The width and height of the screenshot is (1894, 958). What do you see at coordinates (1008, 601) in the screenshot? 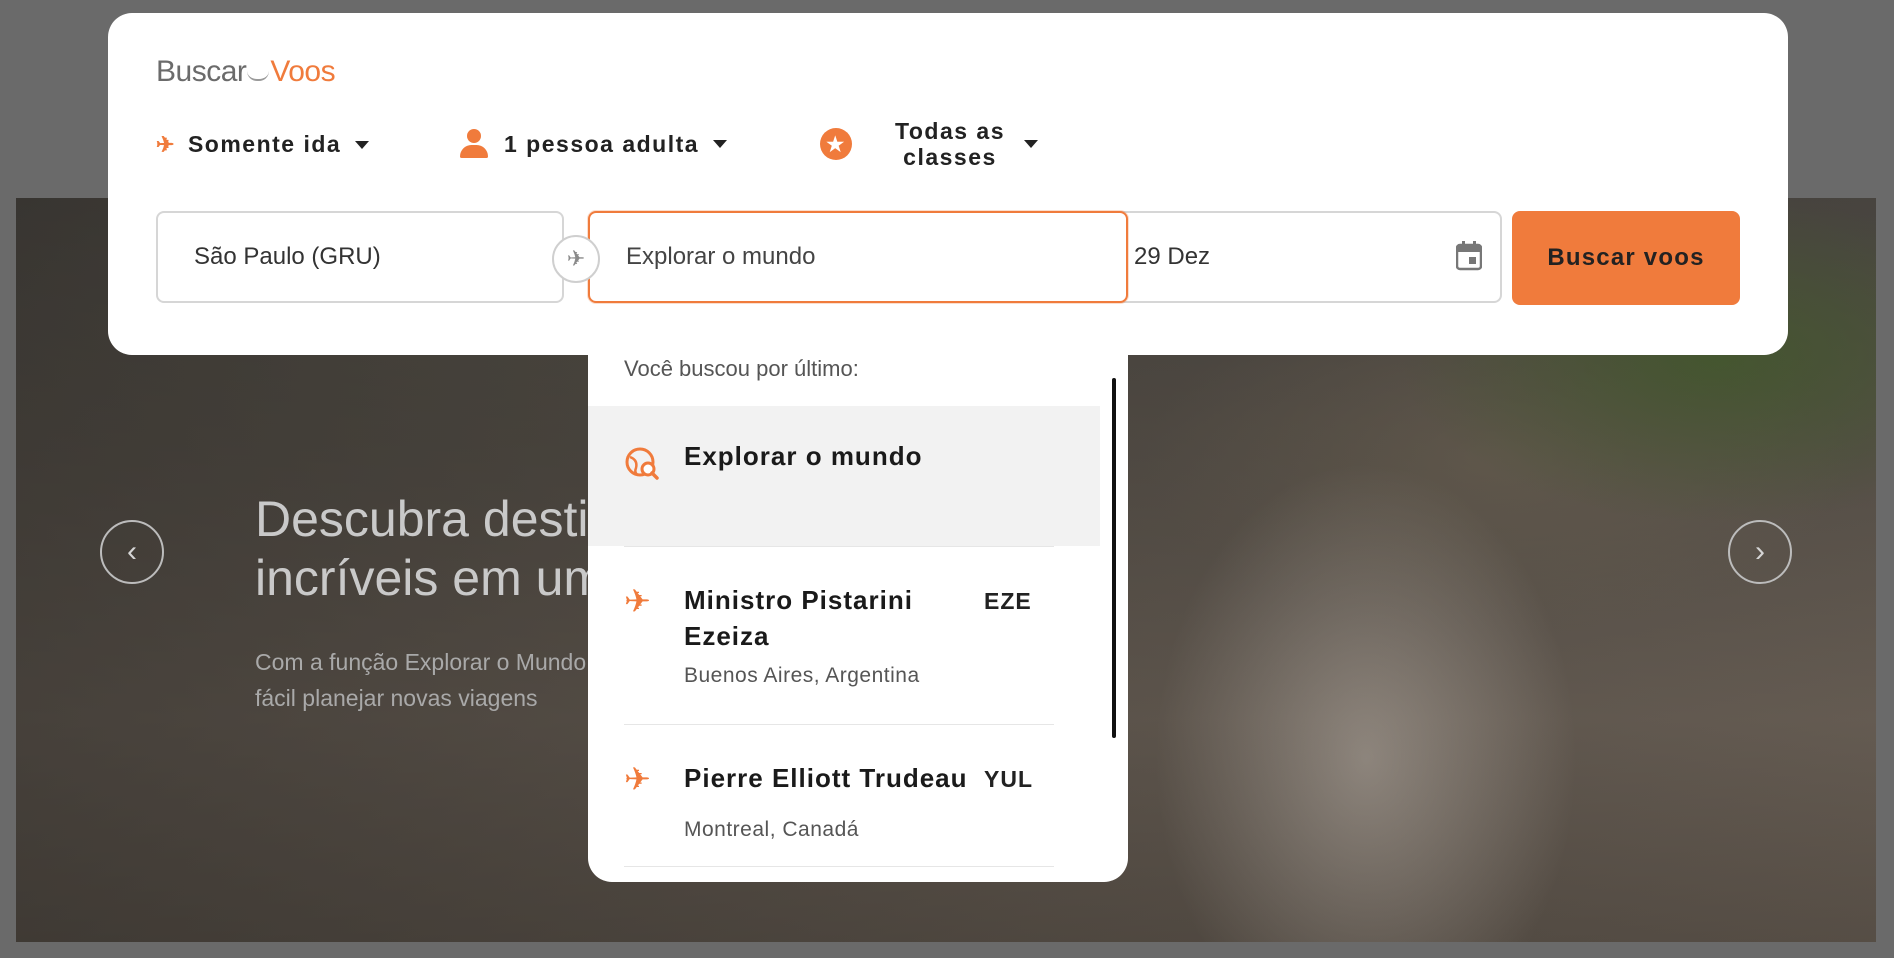
I see `airport-code: EZE` at bounding box center [1008, 601].